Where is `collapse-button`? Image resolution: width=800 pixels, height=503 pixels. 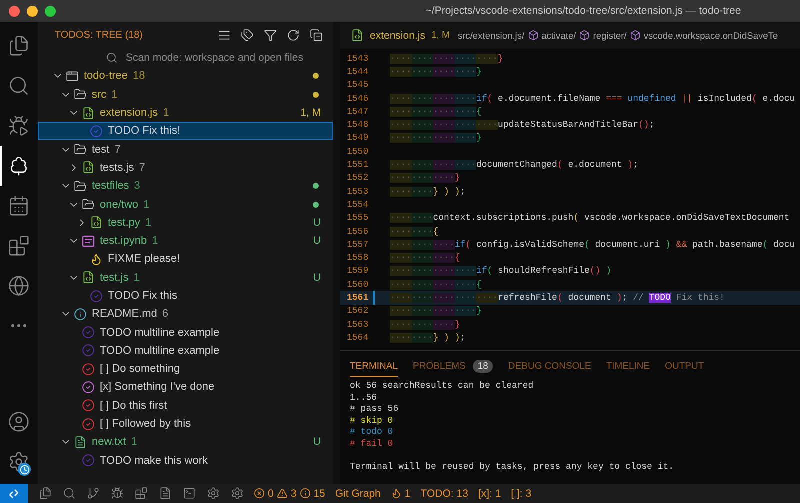 collapse-button is located at coordinates (316, 35).